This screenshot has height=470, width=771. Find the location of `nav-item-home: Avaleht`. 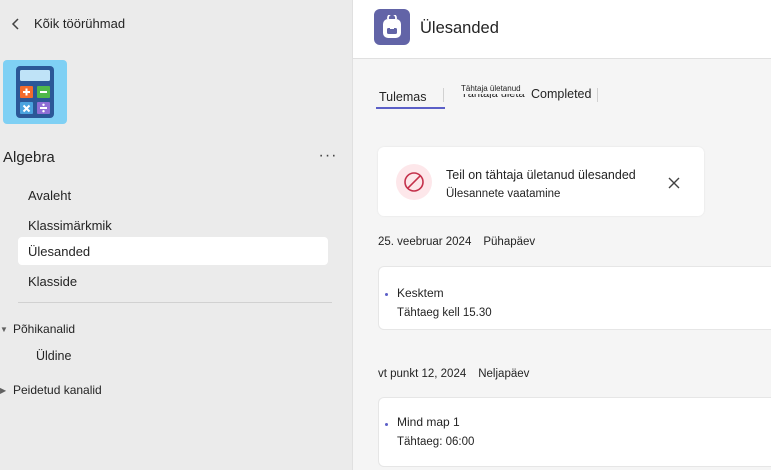

nav-item-home: Avaleht is located at coordinates (173, 195).